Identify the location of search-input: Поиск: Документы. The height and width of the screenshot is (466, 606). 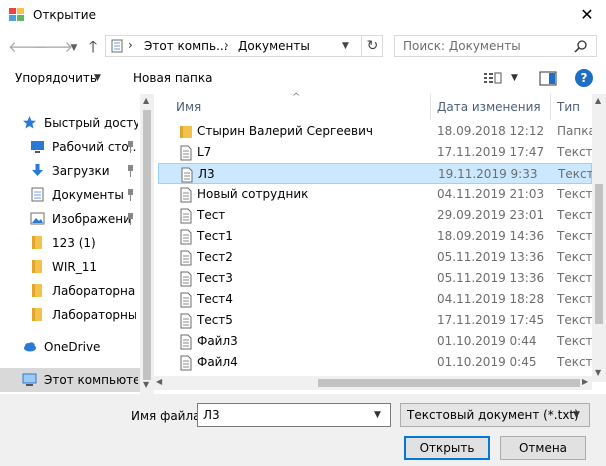
(495, 46).